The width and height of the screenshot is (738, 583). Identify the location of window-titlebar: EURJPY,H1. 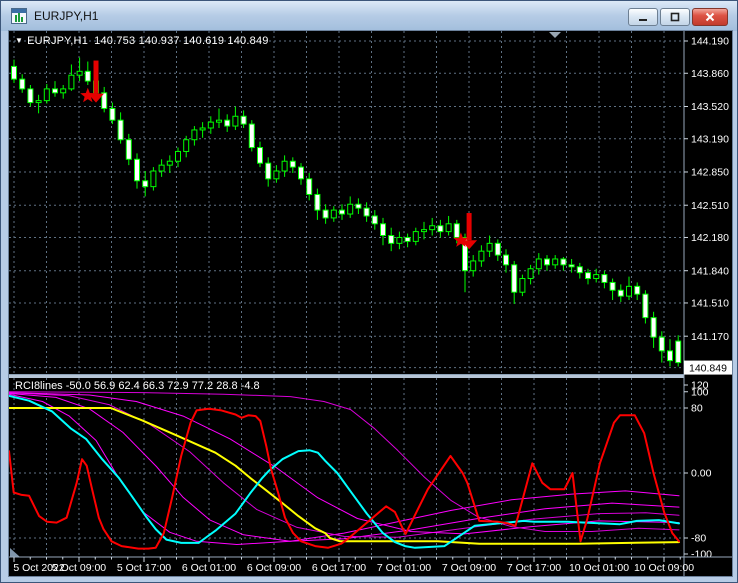
(369, 16).